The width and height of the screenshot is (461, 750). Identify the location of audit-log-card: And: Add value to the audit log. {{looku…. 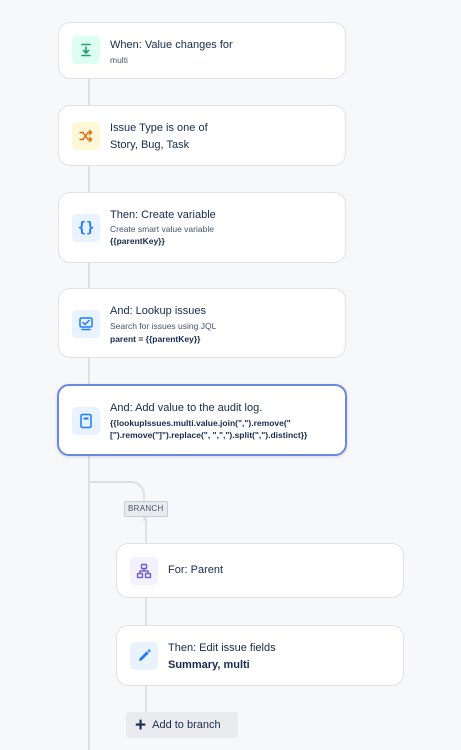
(202, 420).